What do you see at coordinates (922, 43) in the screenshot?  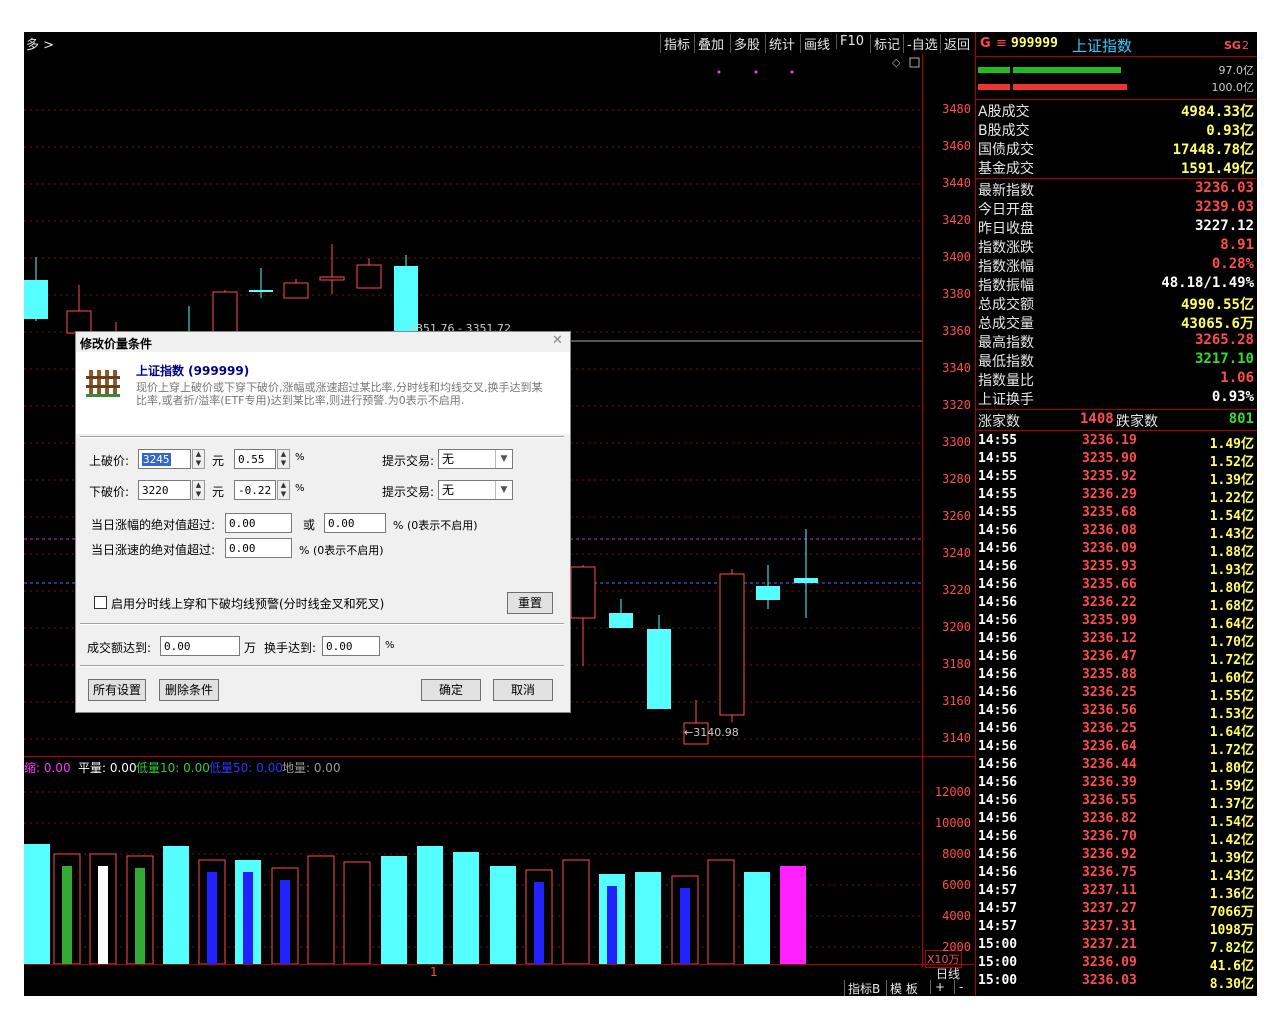 I see `toolbar-watchlist: -自选` at bounding box center [922, 43].